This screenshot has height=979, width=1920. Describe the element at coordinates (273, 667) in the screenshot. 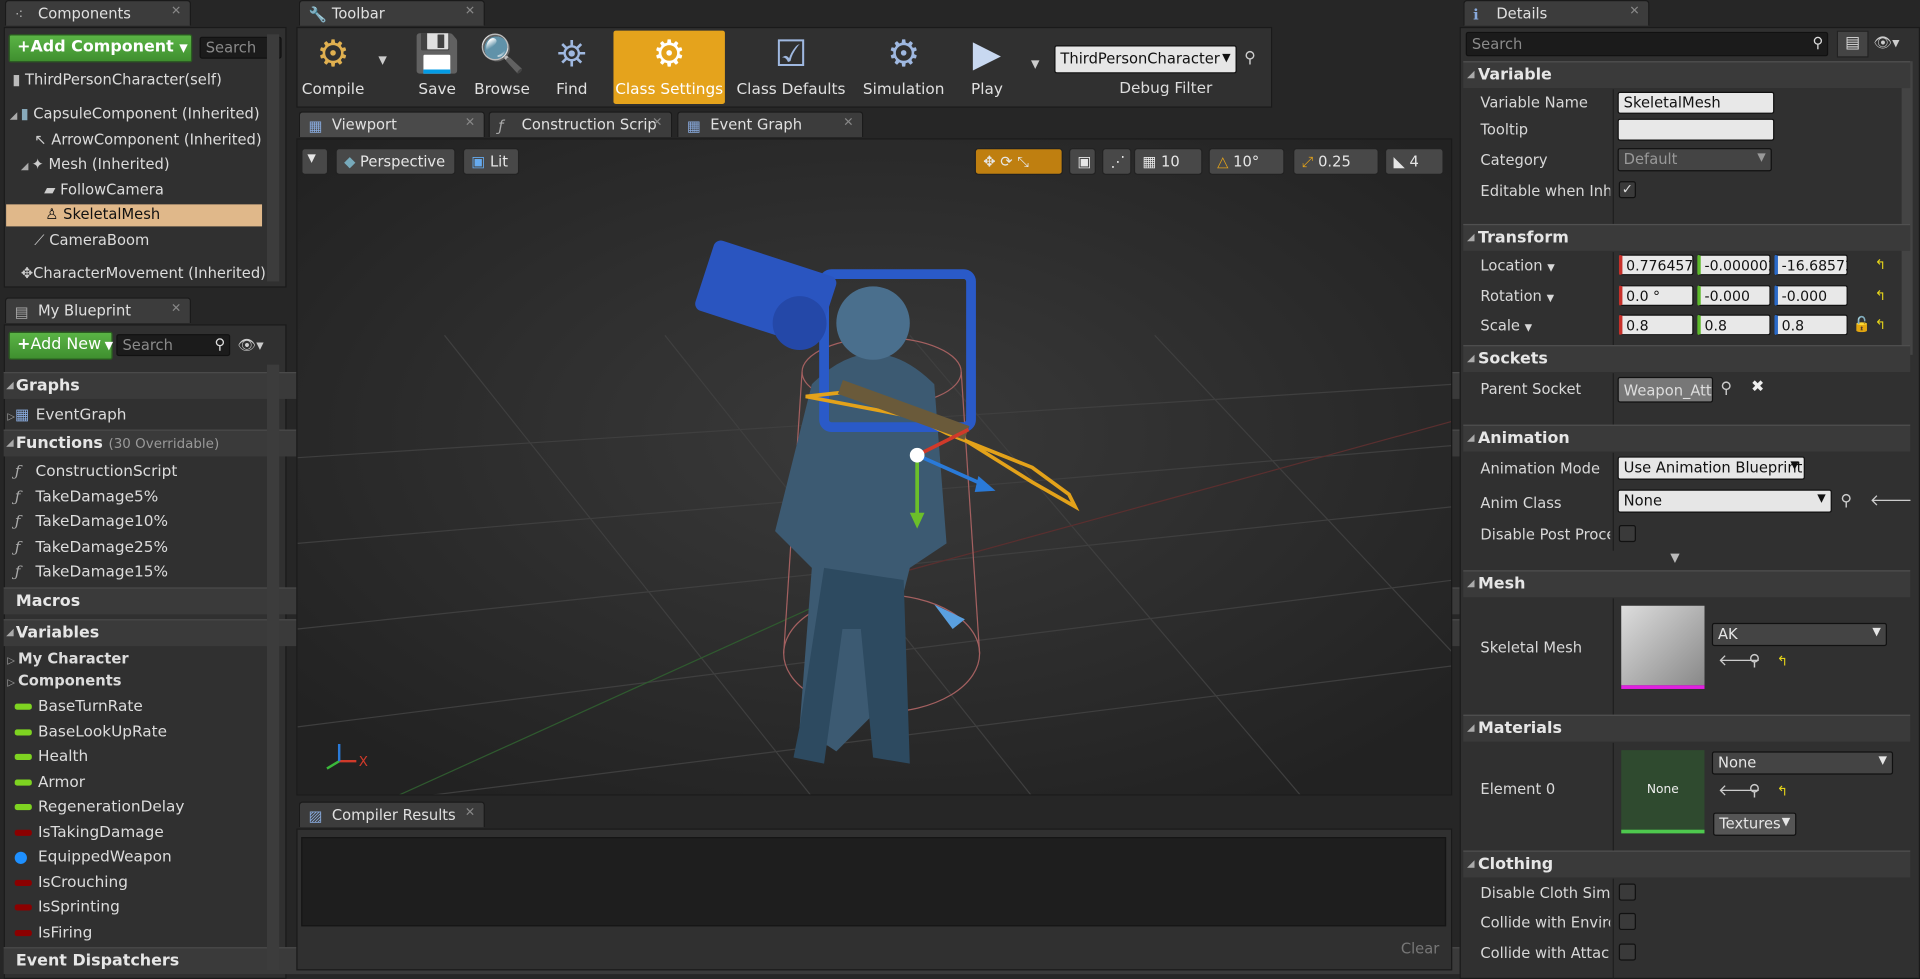

I see `blueprint-scrollbar` at that location.